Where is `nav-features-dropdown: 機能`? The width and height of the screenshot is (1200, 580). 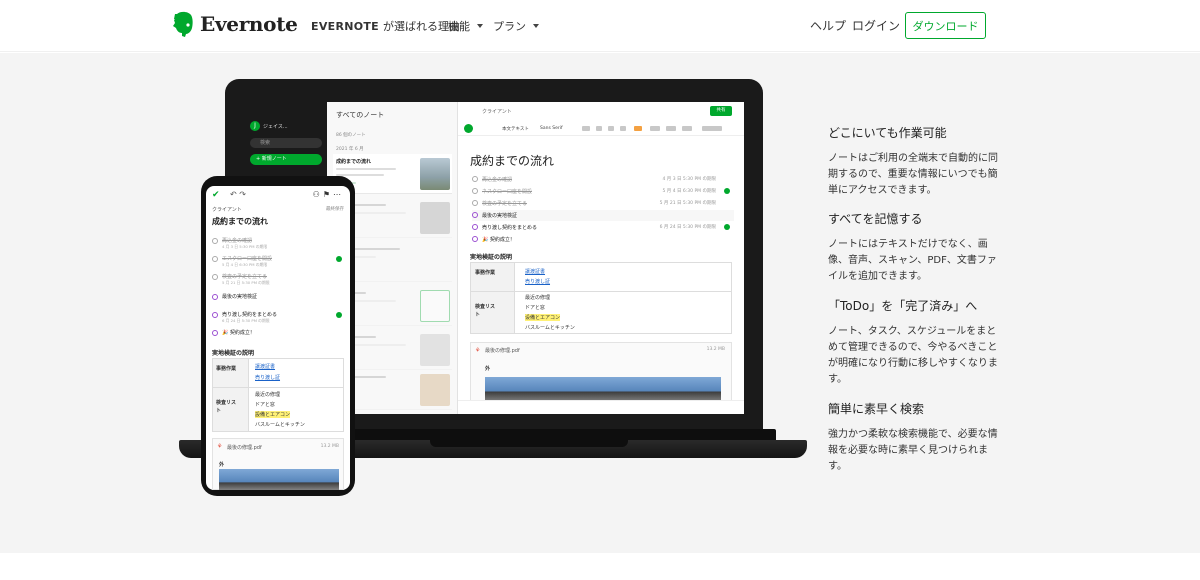 nav-features-dropdown: 機能 is located at coordinates (465, 26).